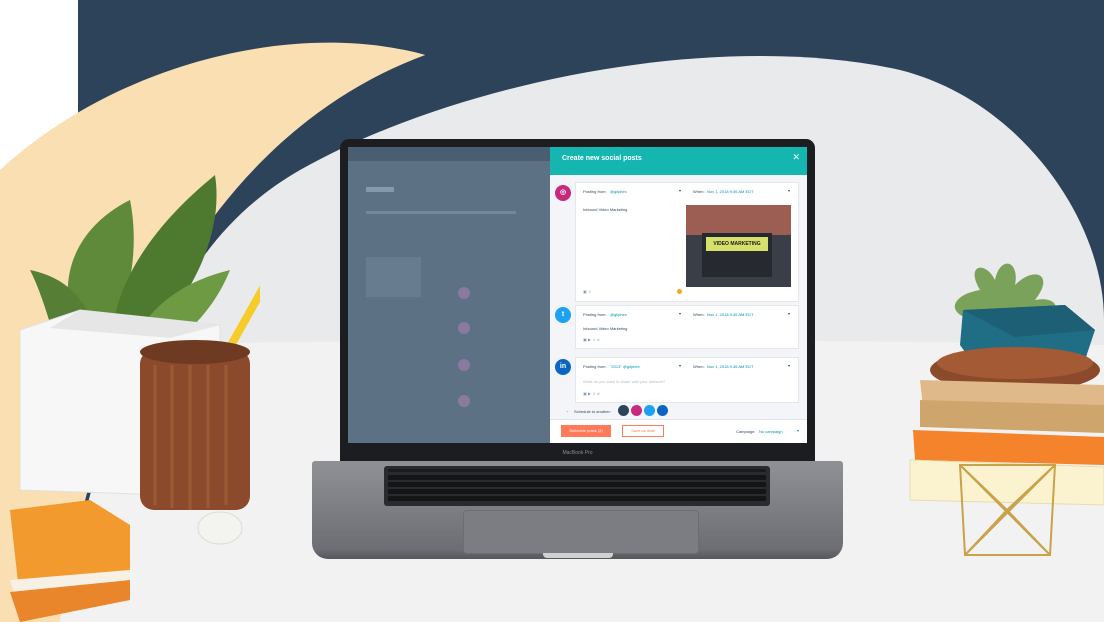 The height and width of the screenshot is (622, 1104). I want to click on app-heading-blur, so click(380, 189).